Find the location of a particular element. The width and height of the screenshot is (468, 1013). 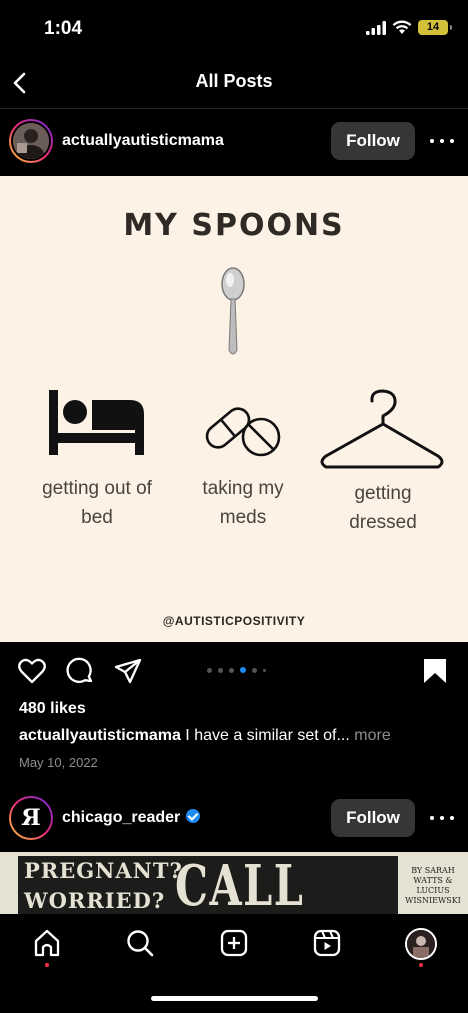

caption-dressed: getting dressed is located at coordinates (383, 508).